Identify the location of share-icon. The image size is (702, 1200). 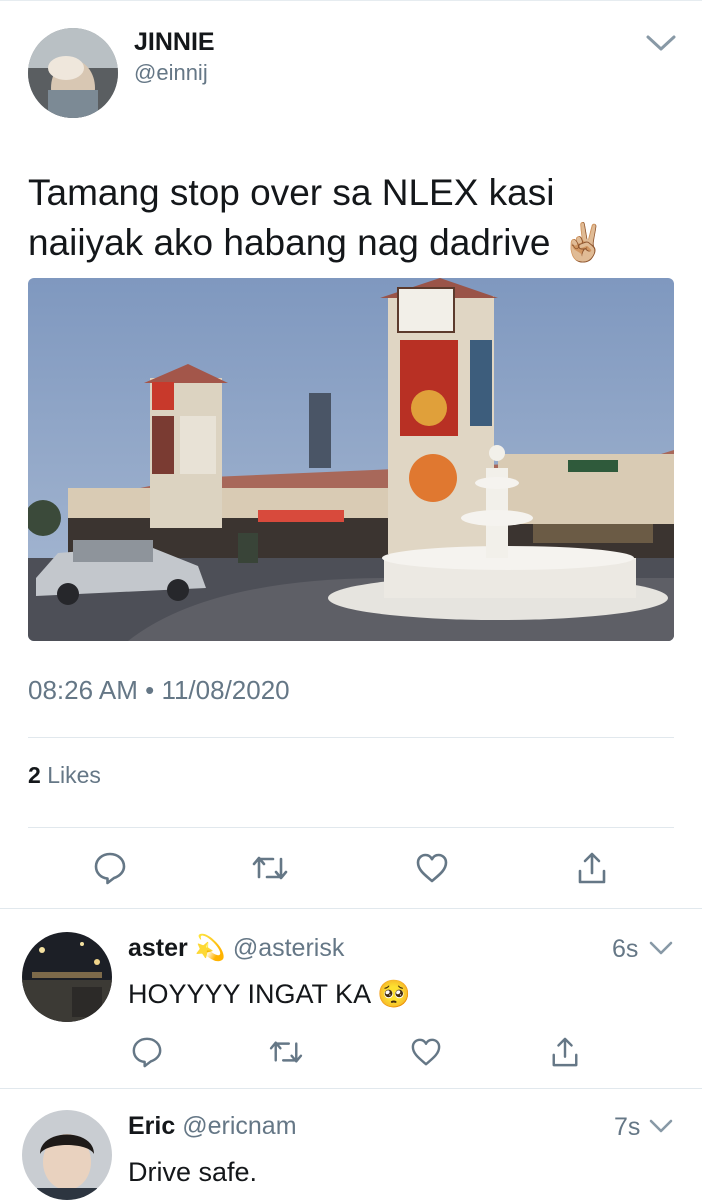
(592, 868).